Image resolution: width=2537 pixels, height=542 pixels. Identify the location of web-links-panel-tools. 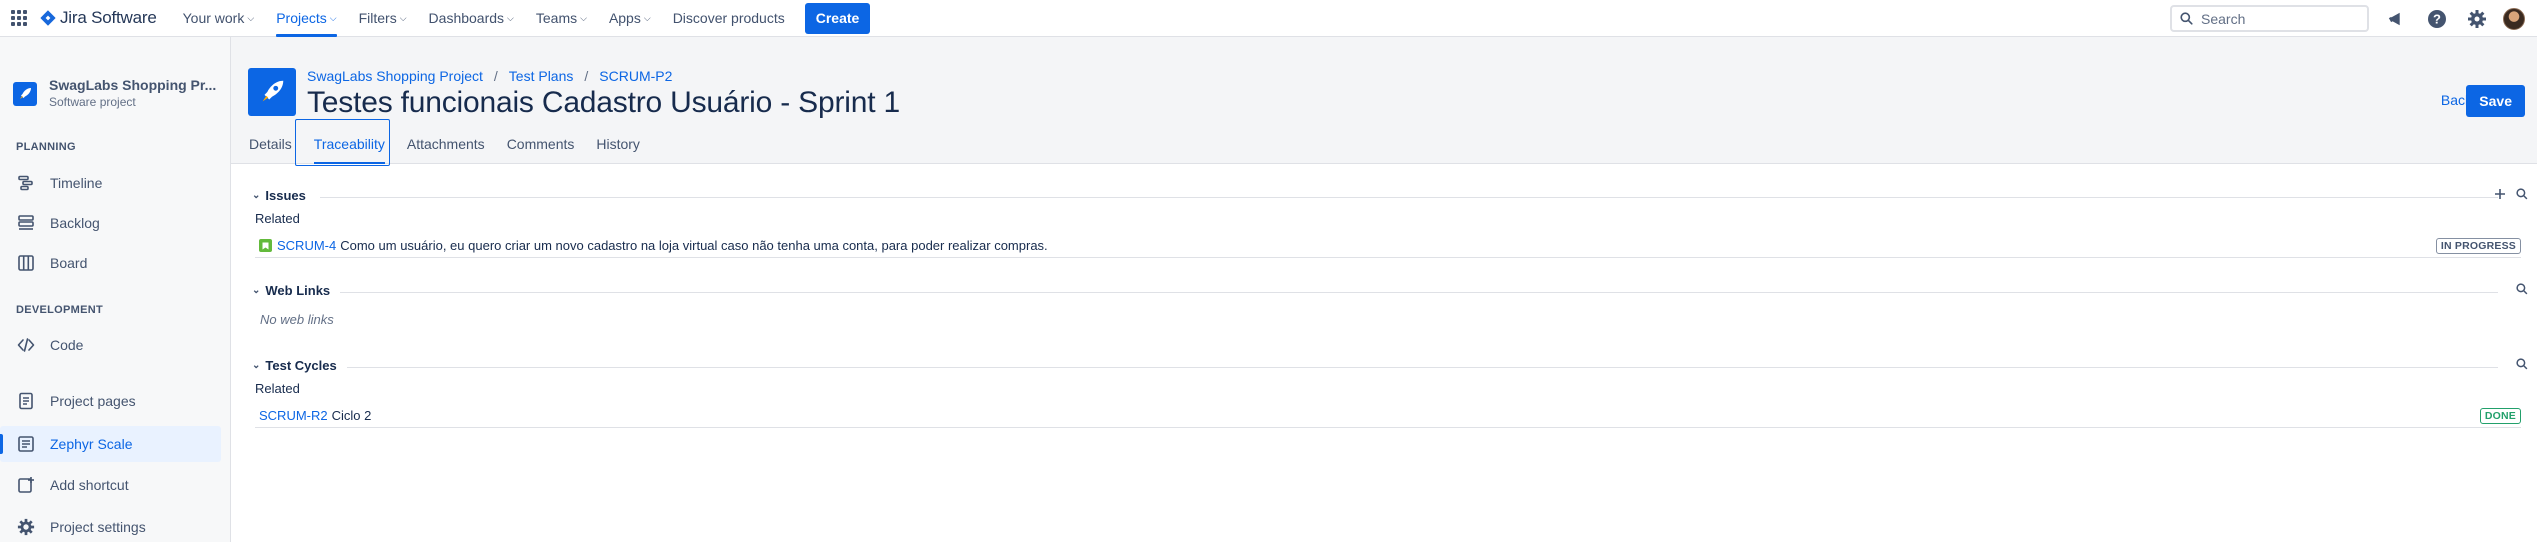
(2517, 289).